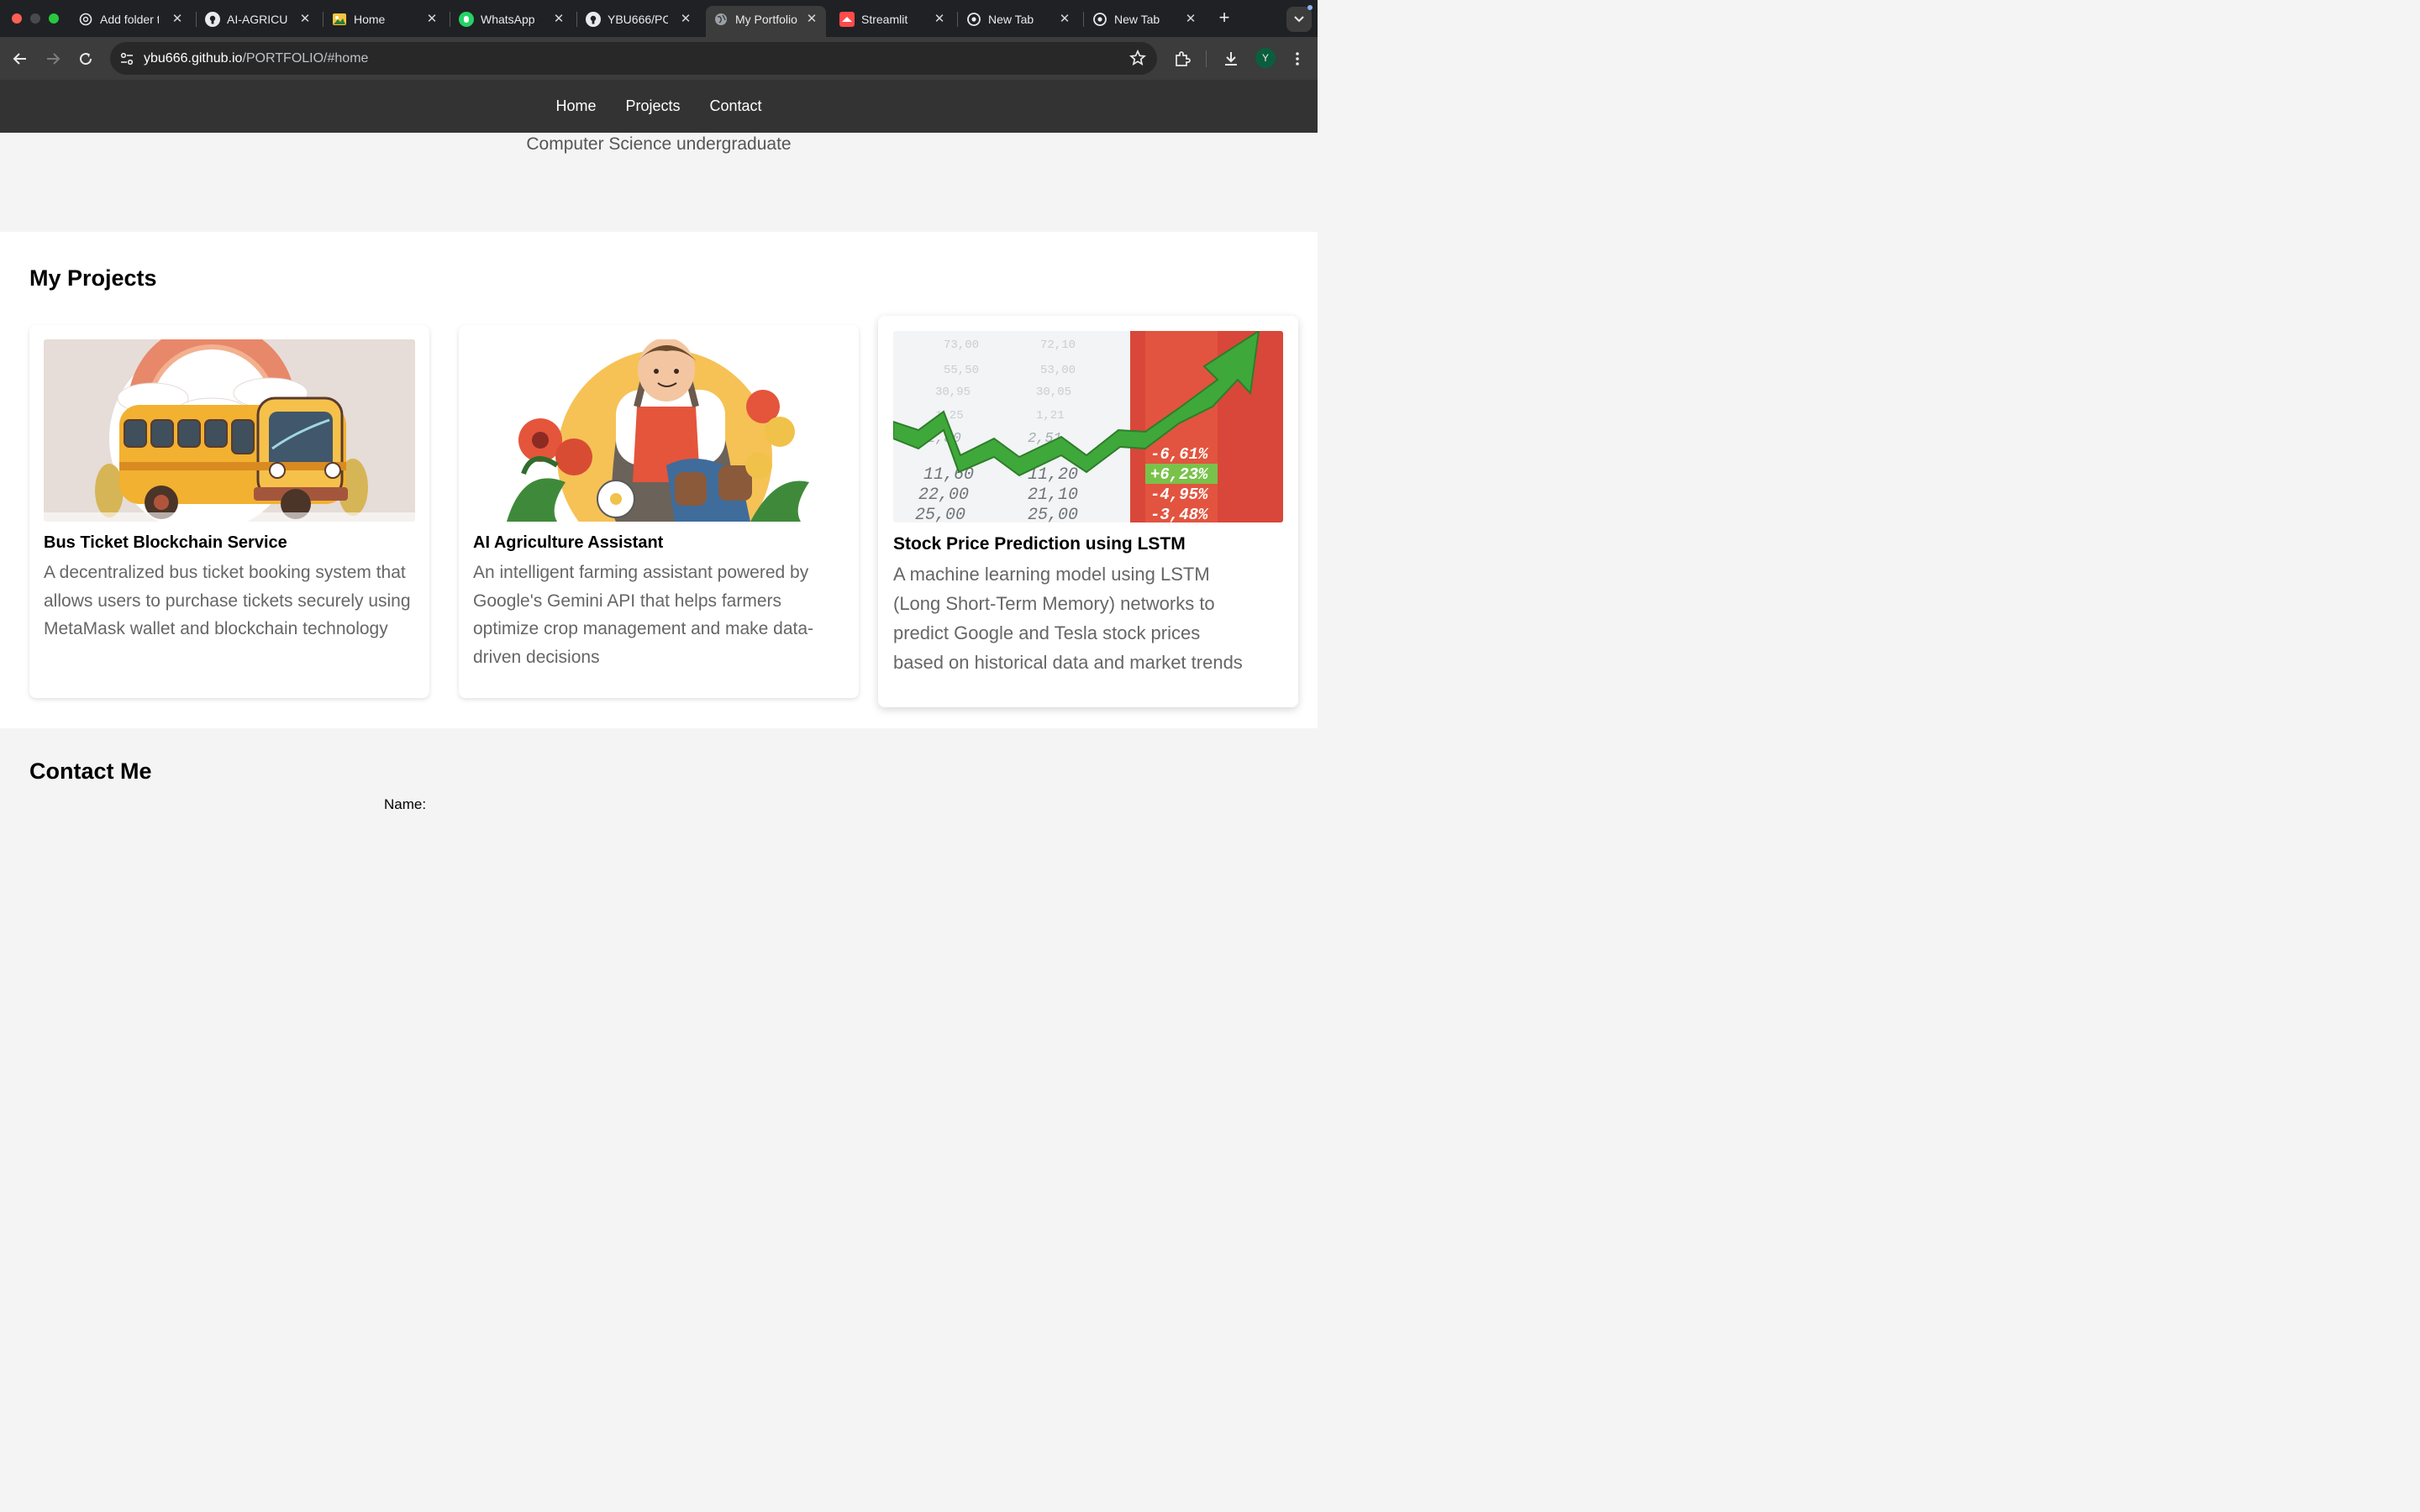 This screenshot has height=1512, width=2420. I want to click on address-bar: ybu666.github.io/PORTFOLIO/#home, so click(633, 58).